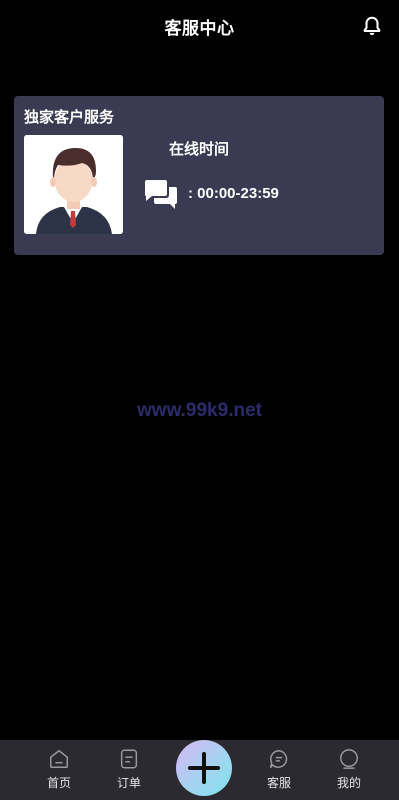 The width and height of the screenshot is (399, 800). Describe the element at coordinates (233, 193) in the screenshot. I see `service-hours: : 00:00-23:59` at that location.